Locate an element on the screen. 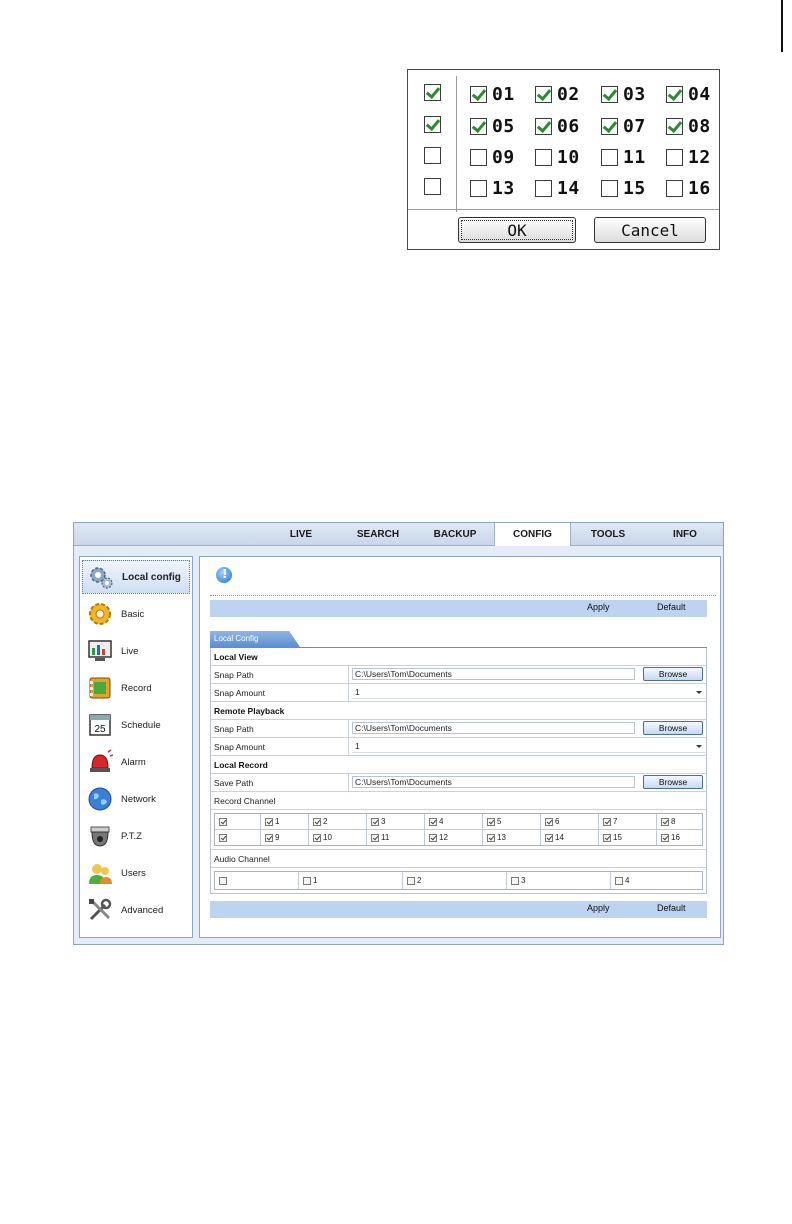 Image resolution: width=792 pixels, height=1224 pixels. audio-channel-cell: 2 is located at coordinates (455, 880).